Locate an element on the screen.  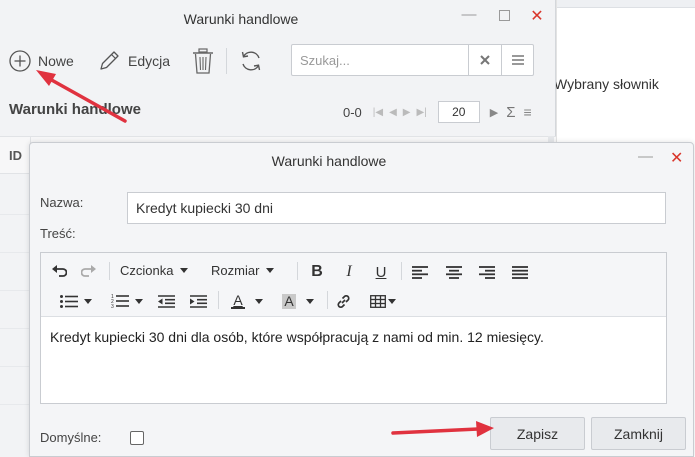
link-button is located at coordinates (343, 301).